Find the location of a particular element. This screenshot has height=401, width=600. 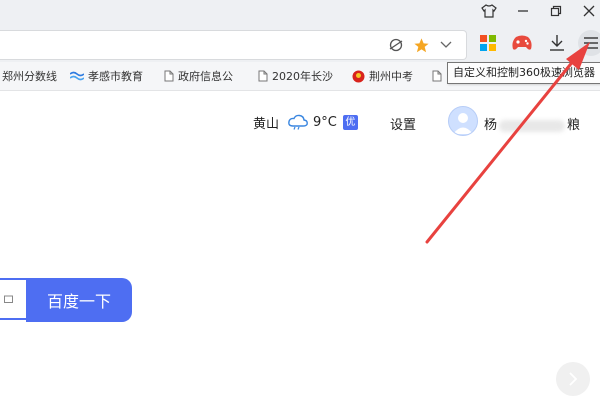

bookmark-label: 郑州分数线 is located at coordinates (29, 76).